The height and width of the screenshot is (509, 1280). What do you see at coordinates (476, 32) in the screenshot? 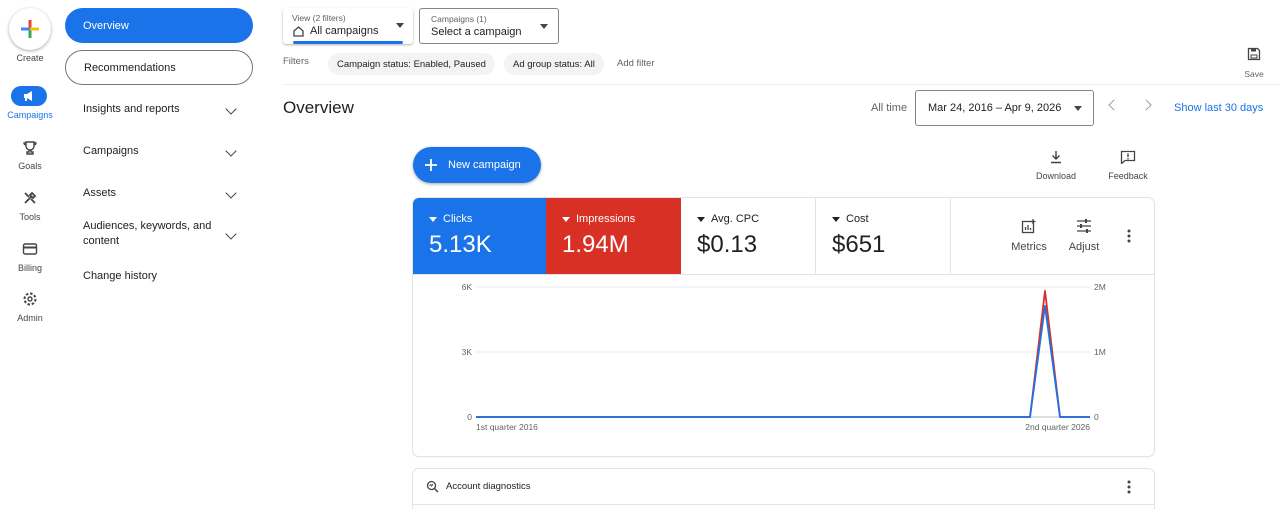
I see `campaign-selector-value: Select a campaign` at bounding box center [476, 32].